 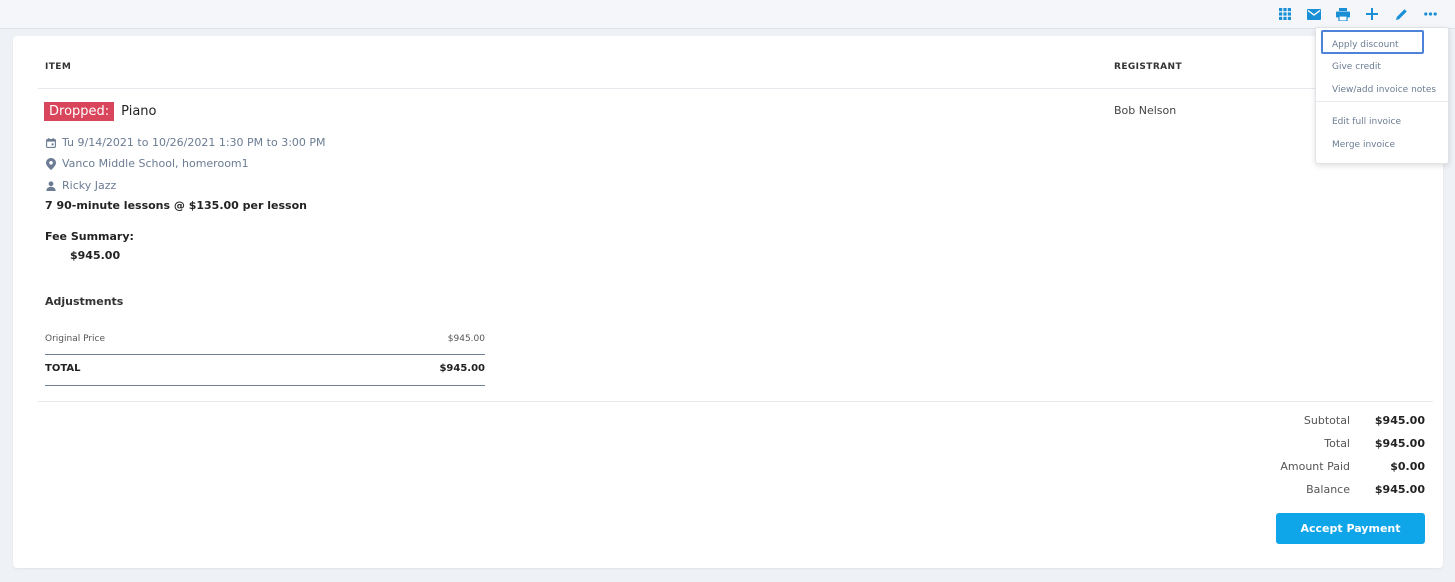 What do you see at coordinates (95, 255) in the screenshot?
I see `fee-summary-value: $945.00` at bounding box center [95, 255].